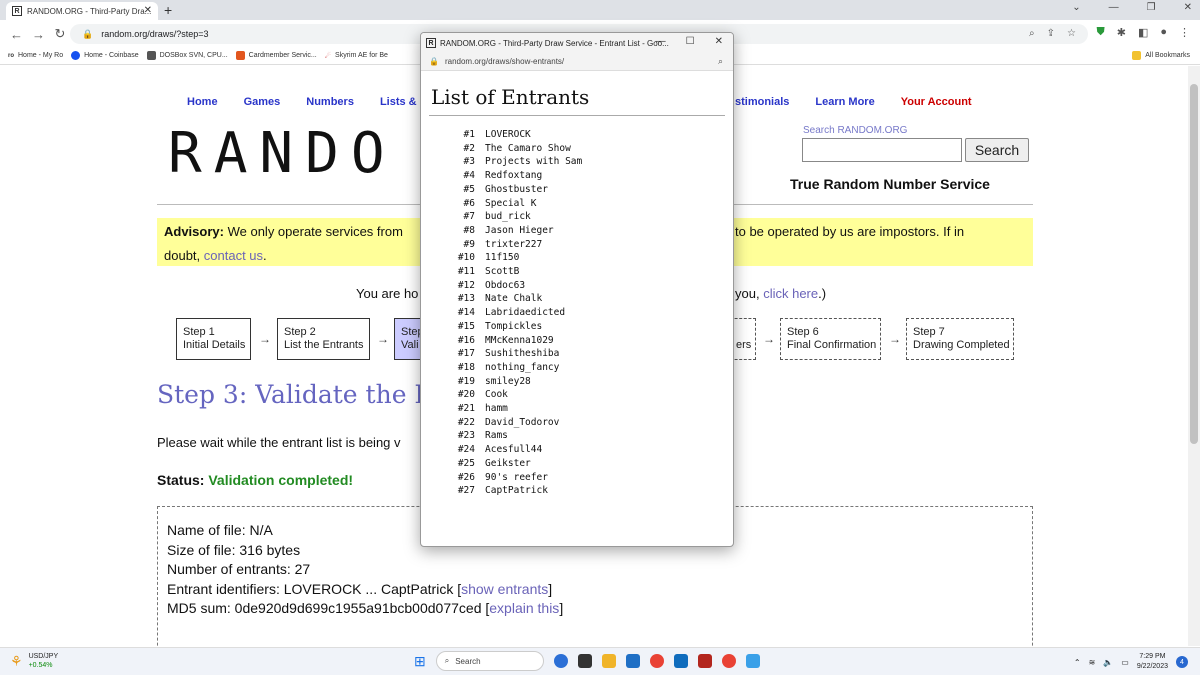 The height and width of the screenshot is (675, 1200). I want to click on new-tab-icon: +, so click(168, 10).